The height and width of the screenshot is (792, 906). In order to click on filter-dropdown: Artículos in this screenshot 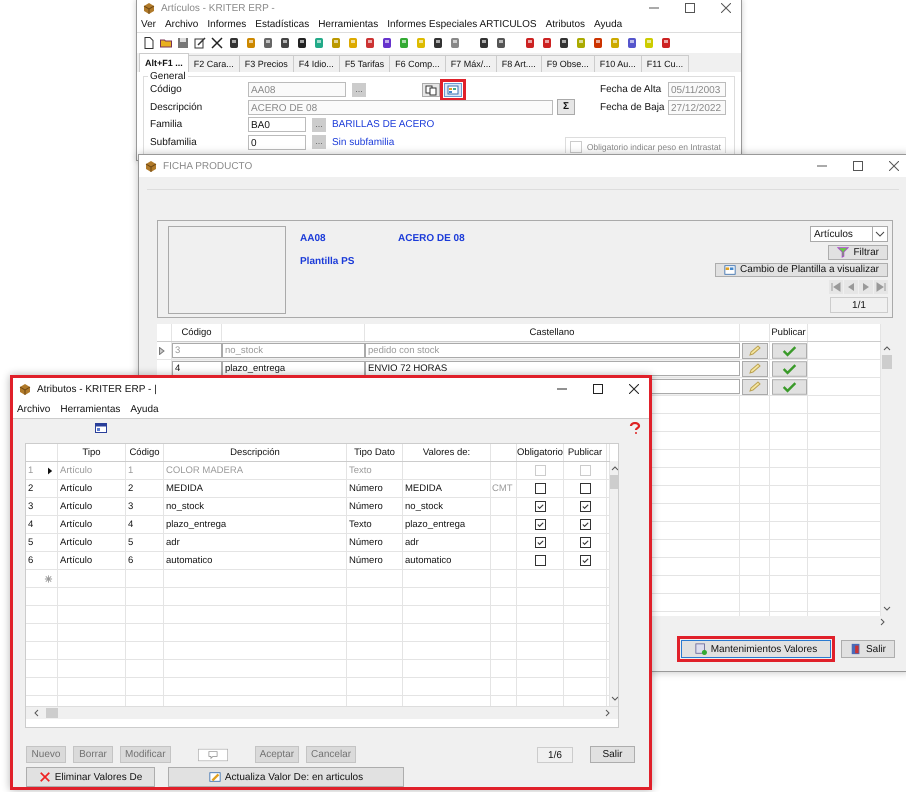, I will do `click(849, 234)`.